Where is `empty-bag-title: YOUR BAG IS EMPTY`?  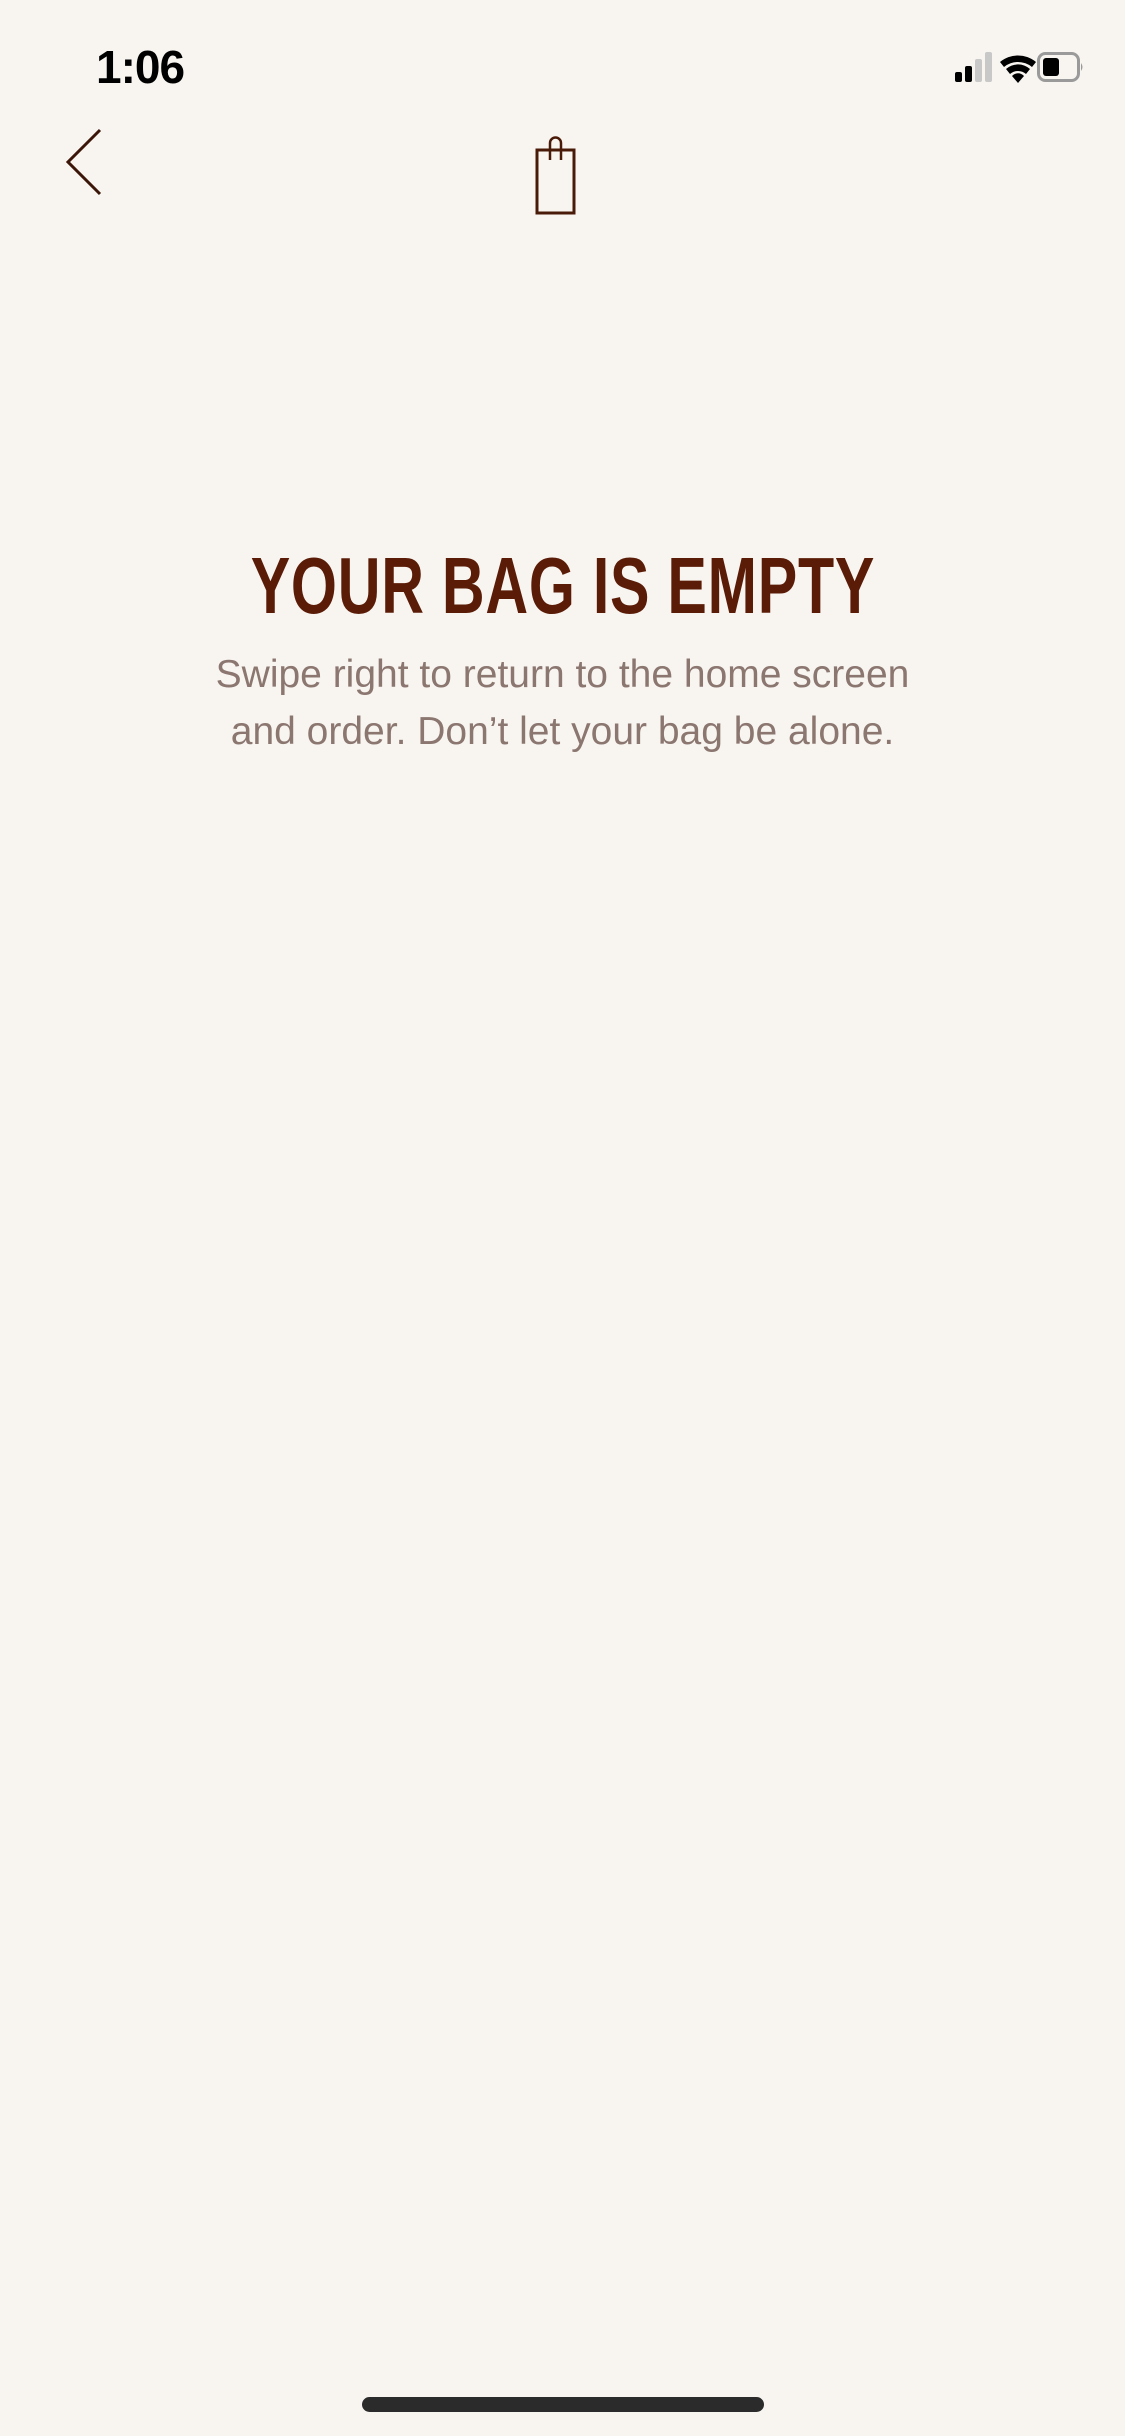 empty-bag-title: YOUR BAG IS EMPTY is located at coordinates (562, 585).